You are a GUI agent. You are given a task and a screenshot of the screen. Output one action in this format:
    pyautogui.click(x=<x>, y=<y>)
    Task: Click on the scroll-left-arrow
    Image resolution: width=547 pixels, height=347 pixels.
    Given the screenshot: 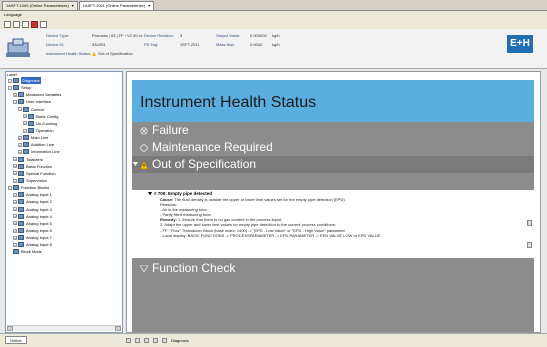 What is the action you would take?
    pyautogui.click(x=10, y=328)
    